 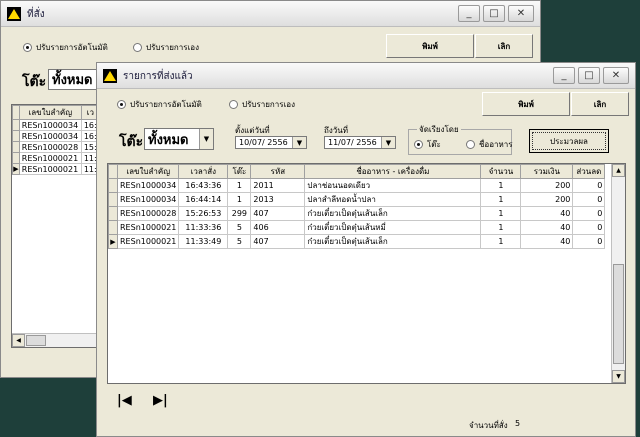 I want to click on table-combo: ทั้งหมด ▼, so click(x=179, y=139).